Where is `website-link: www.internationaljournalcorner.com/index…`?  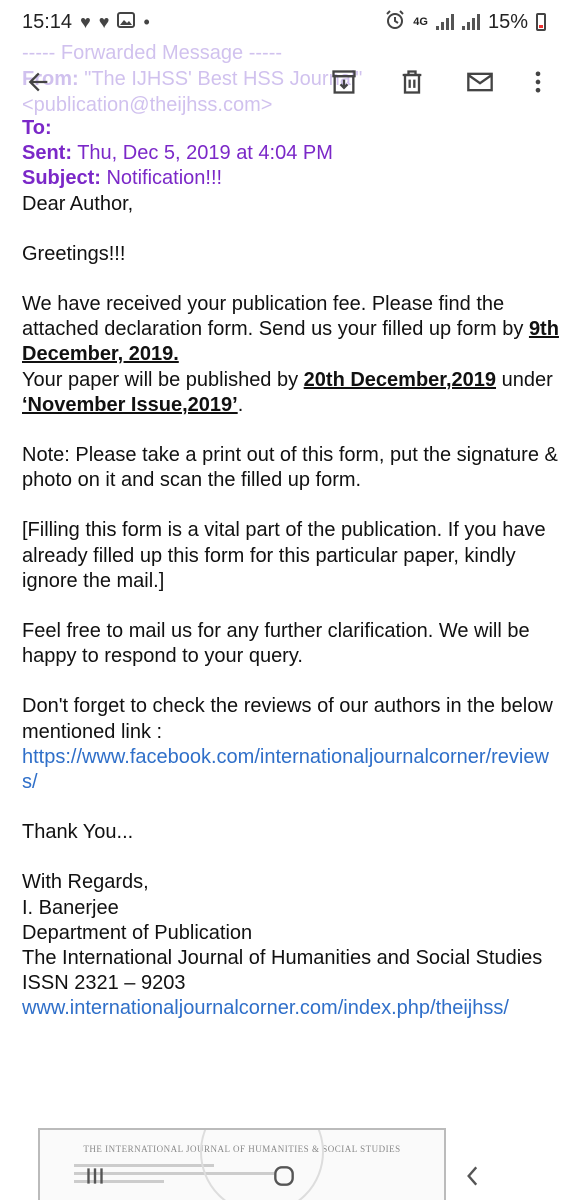
website-link: www.internationaljournalcorner.com/index… is located at coordinates (265, 1008).